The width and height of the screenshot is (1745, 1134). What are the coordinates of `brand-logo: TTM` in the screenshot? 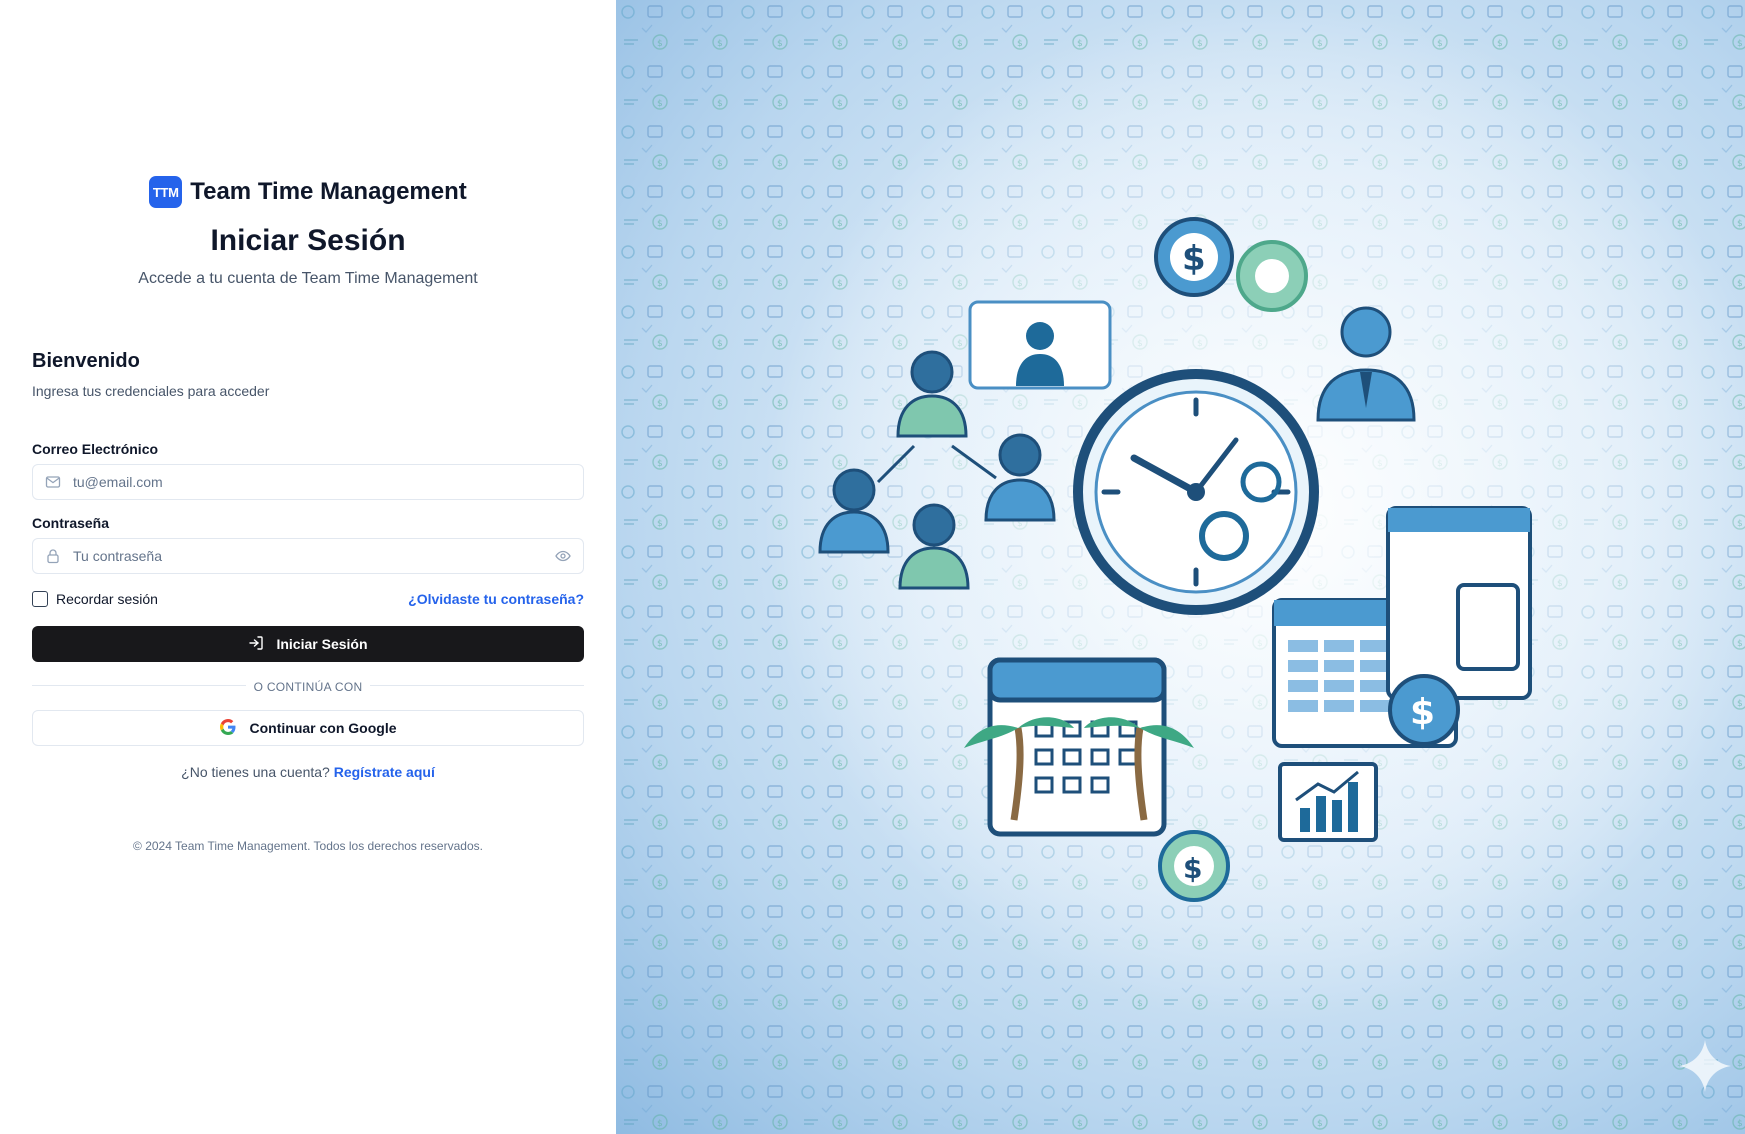 It's located at (166, 192).